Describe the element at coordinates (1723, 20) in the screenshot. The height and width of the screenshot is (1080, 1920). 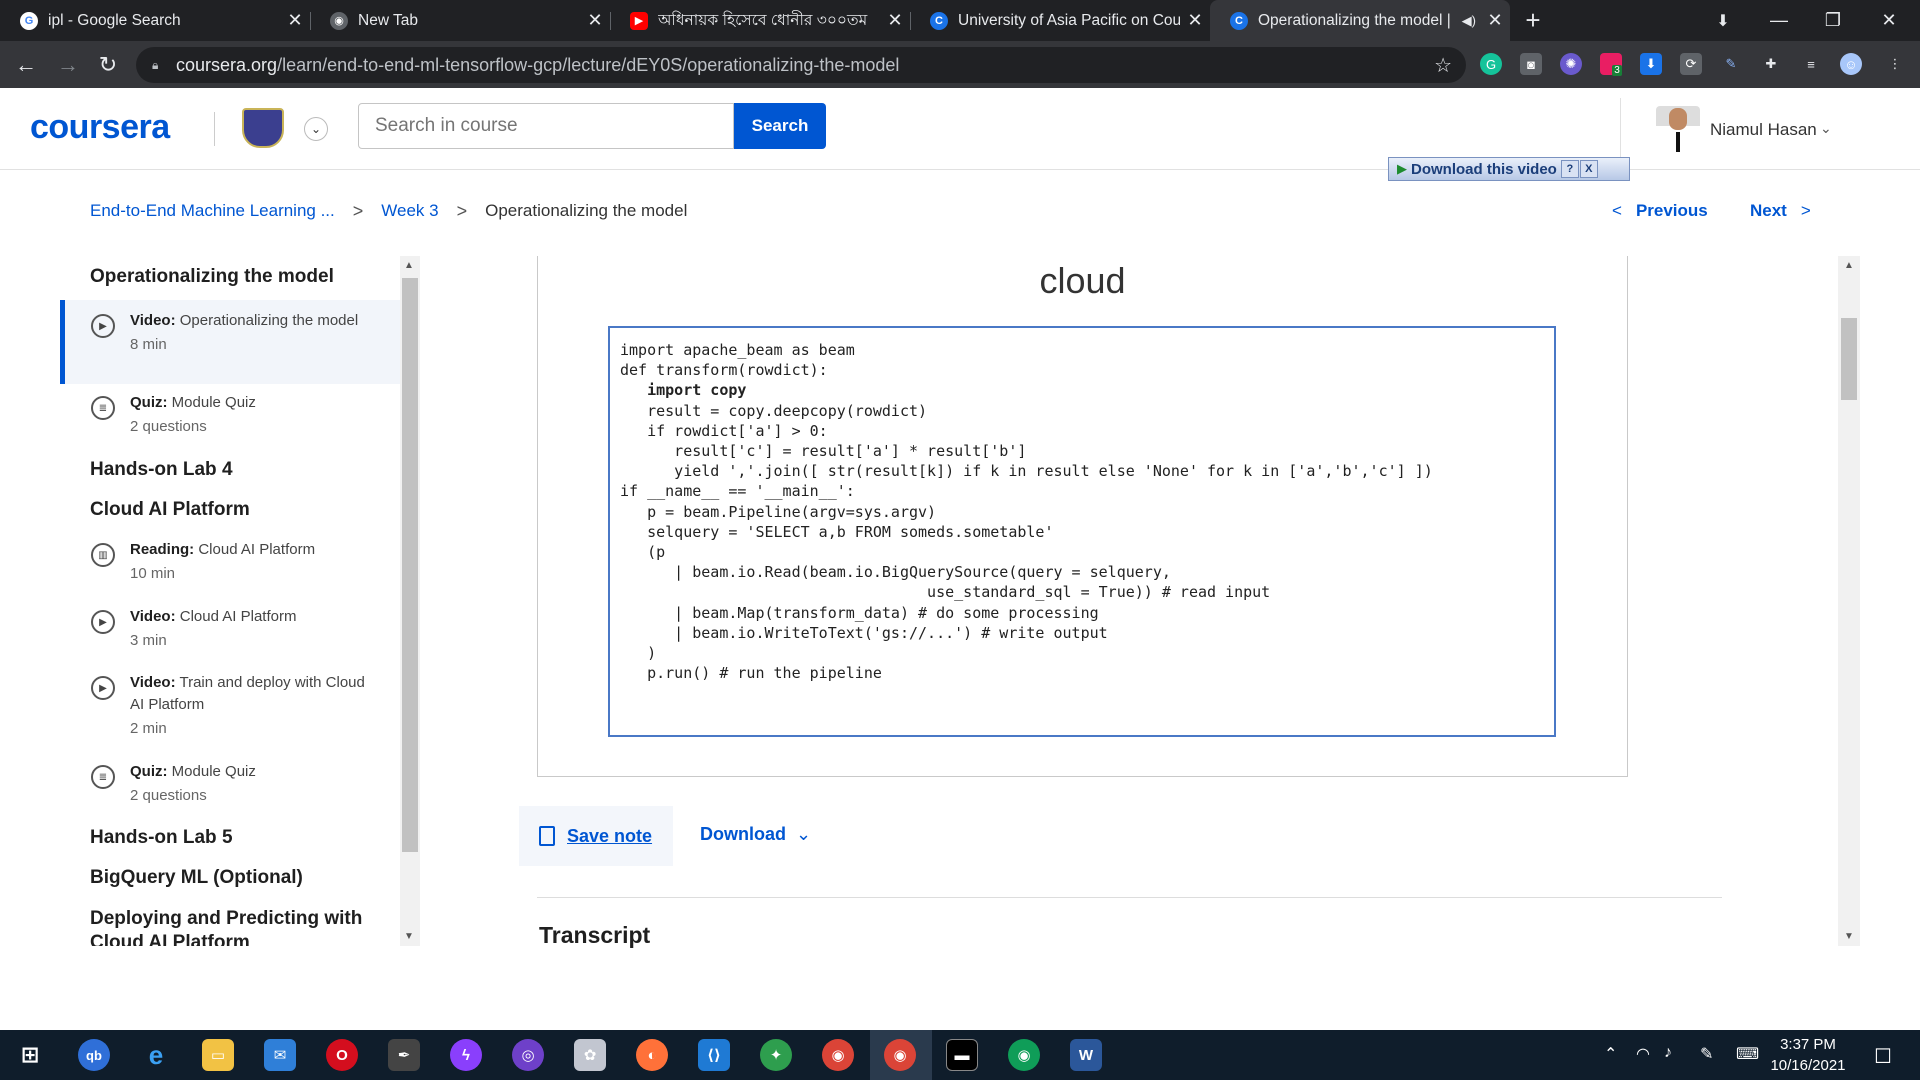
I see `tab-search-icon: ⬇` at that location.